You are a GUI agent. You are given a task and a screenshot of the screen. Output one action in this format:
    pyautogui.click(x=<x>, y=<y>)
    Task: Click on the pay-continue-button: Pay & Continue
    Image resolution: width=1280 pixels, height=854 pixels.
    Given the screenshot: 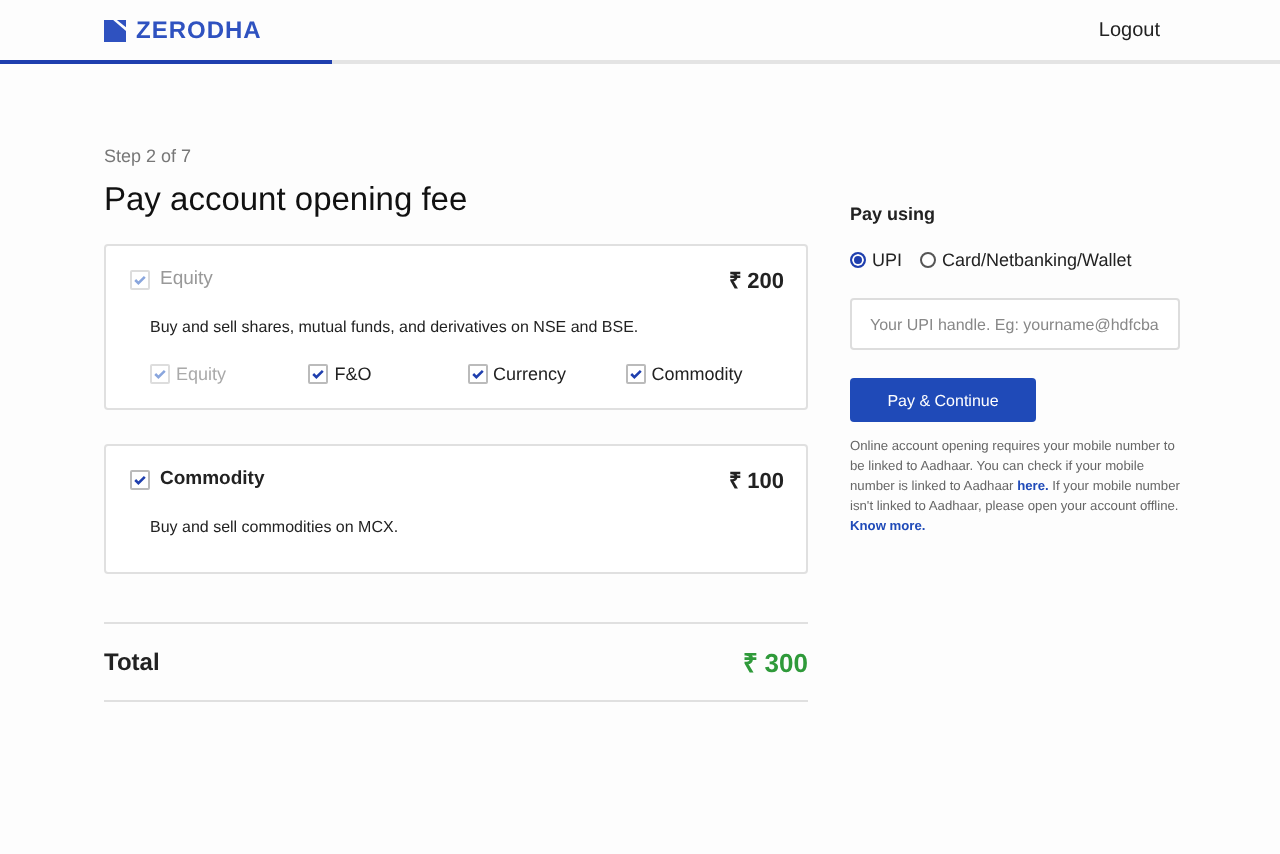 What is the action you would take?
    pyautogui.click(x=943, y=400)
    